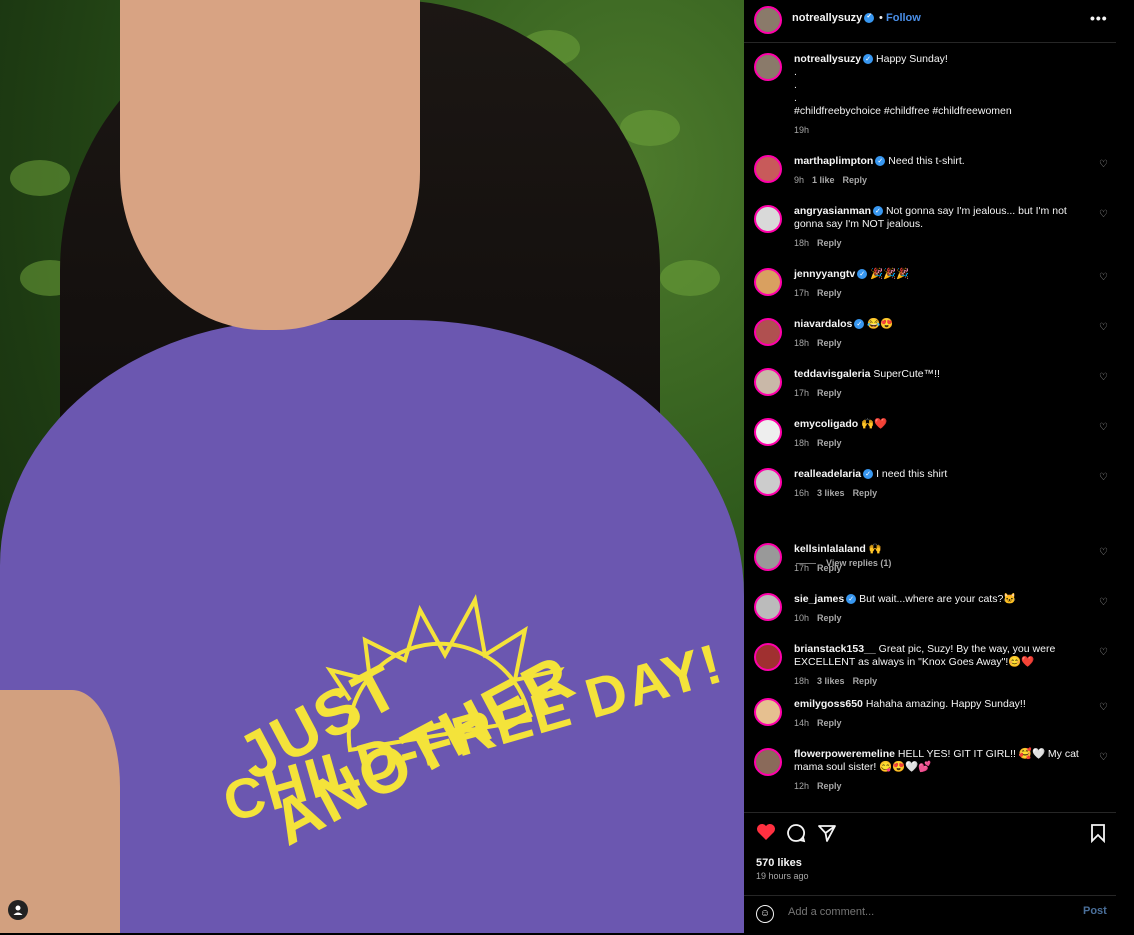  Describe the element at coordinates (802, 618) in the screenshot. I see `comment-time: 10h` at that location.